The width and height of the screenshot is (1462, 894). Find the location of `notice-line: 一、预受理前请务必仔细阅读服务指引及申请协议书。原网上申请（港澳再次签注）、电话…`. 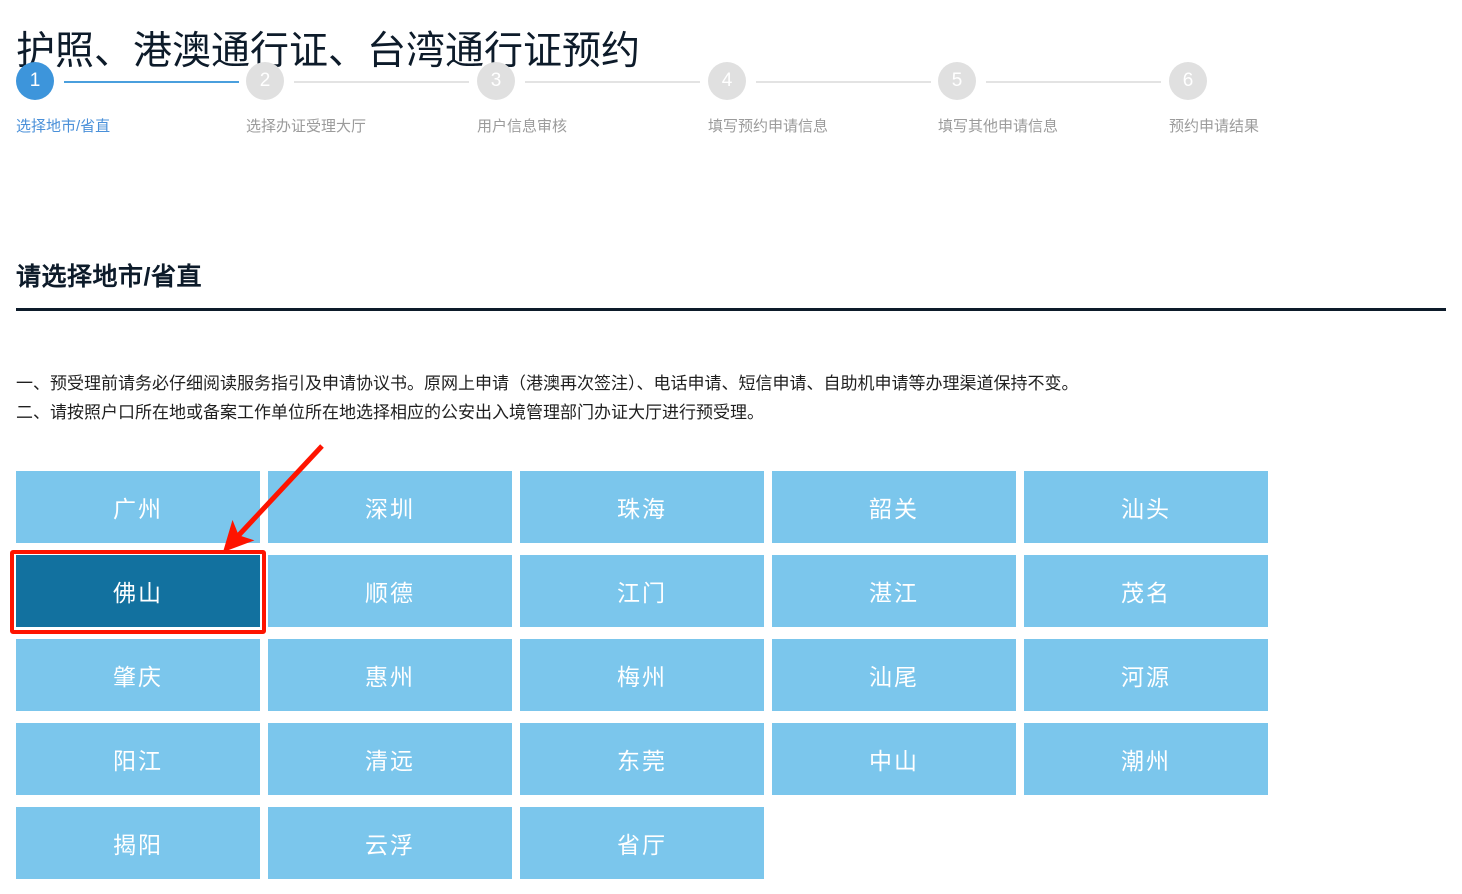

notice-line: 一、预受理前请务必仔细阅读服务指引及申请协议书。原网上申请（港澳再次签注）、电话… is located at coordinates (547, 383).